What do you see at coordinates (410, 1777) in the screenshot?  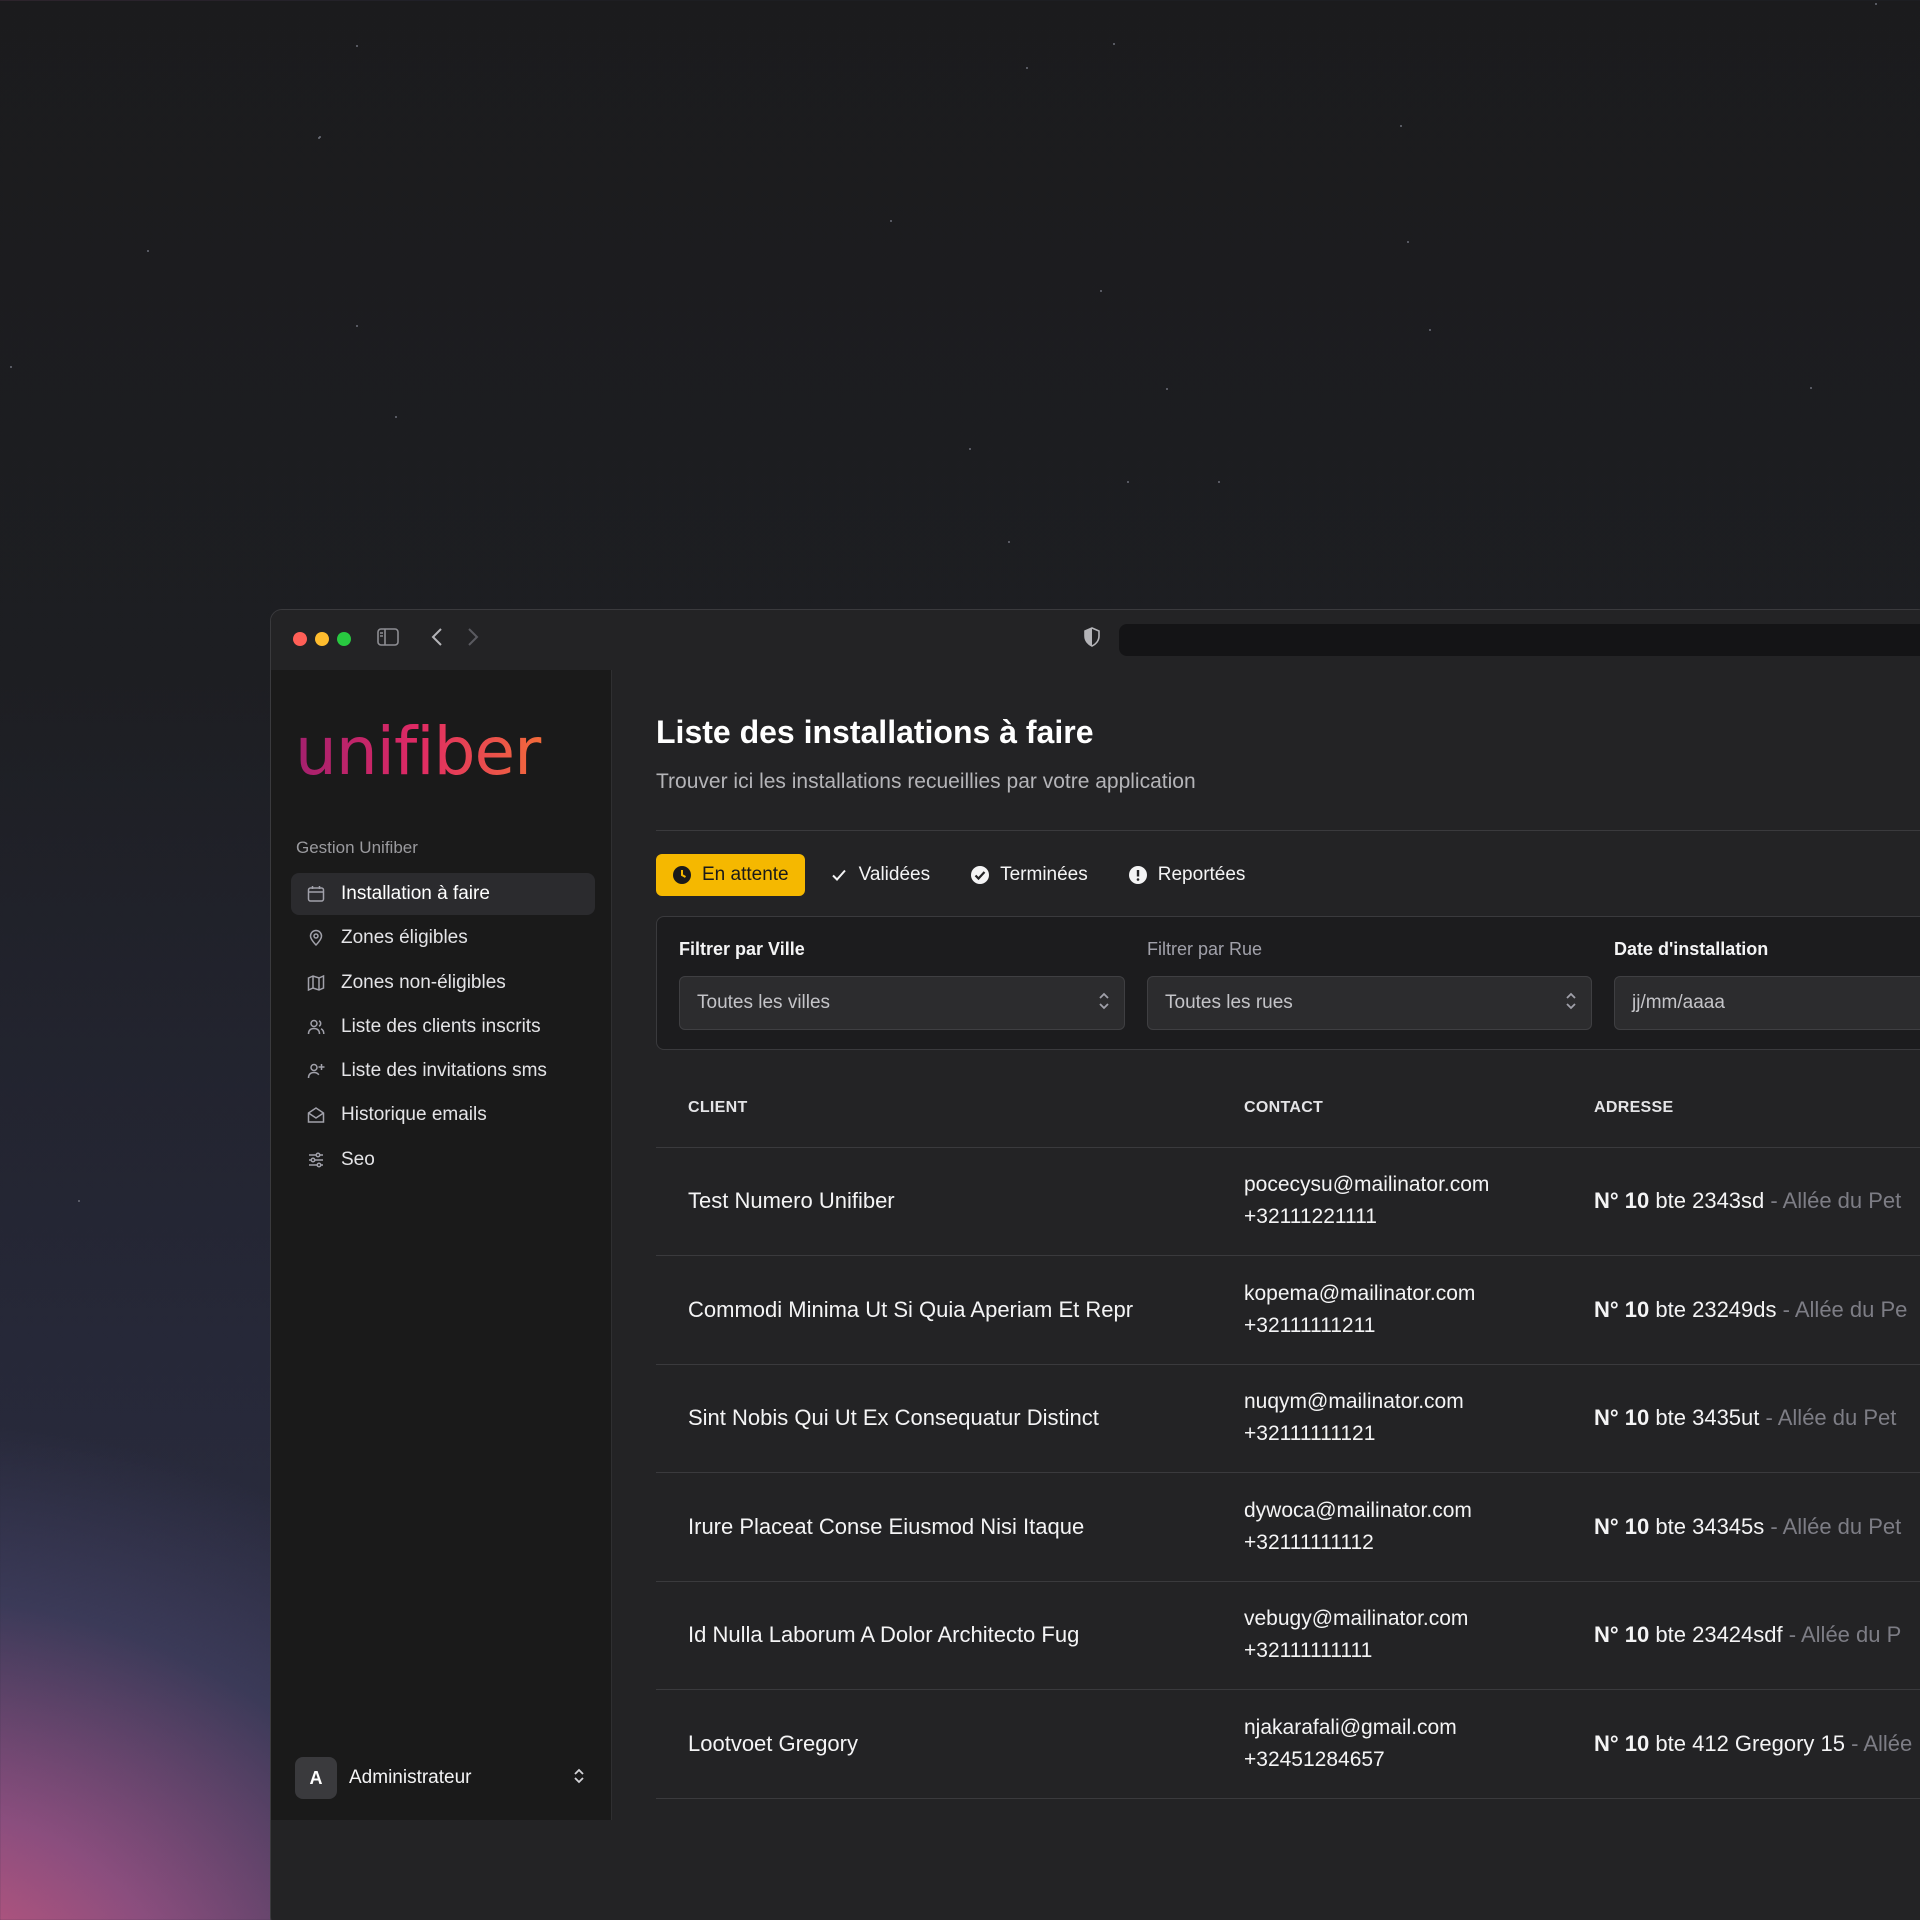 I see `user-name: Administrateur` at bounding box center [410, 1777].